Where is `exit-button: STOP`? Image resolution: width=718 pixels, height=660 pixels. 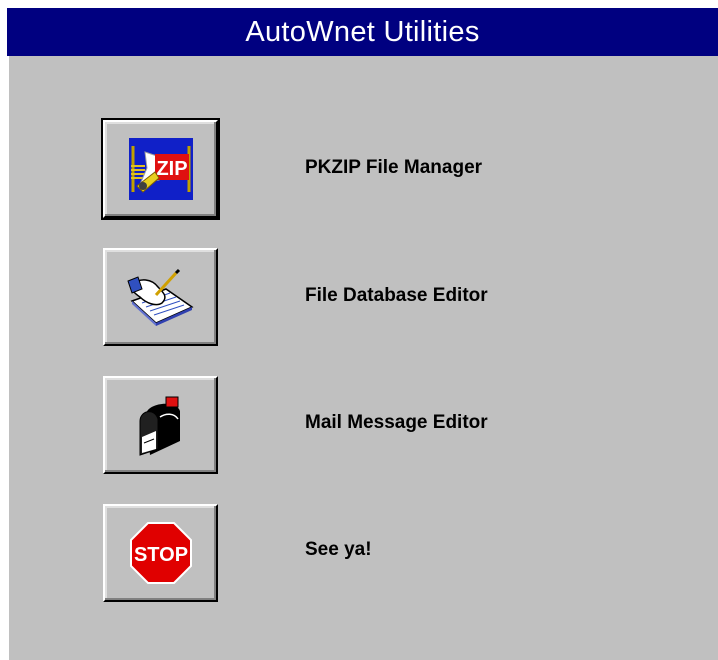
exit-button: STOP is located at coordinates (160, 553).